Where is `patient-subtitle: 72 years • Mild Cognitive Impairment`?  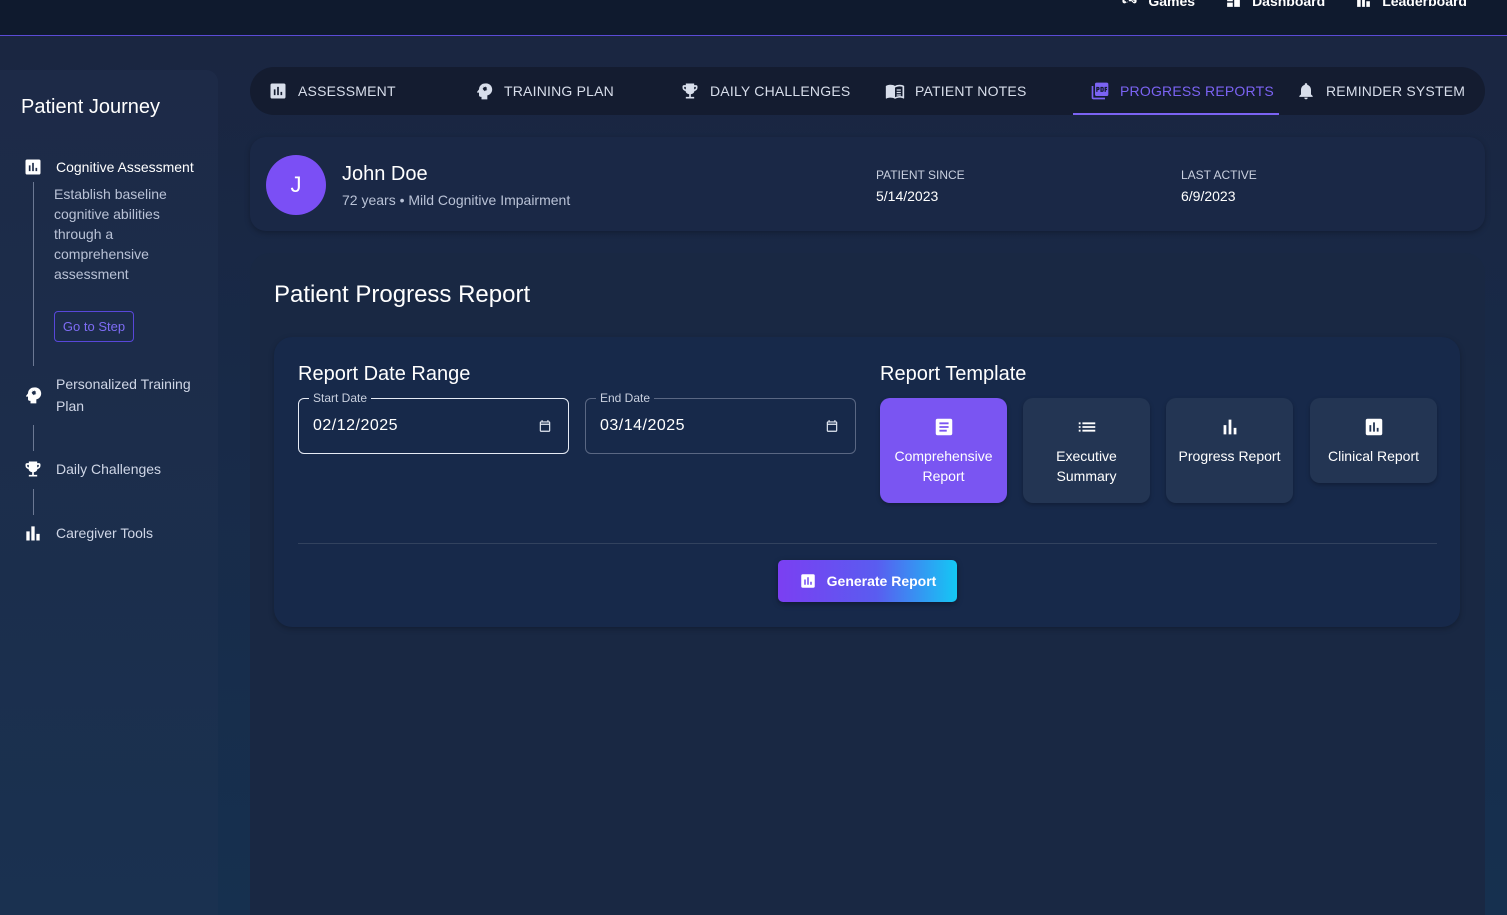 patient-subtitle: 72 years • Mild Cognitive Impairment is located at coordinates (456, 200).